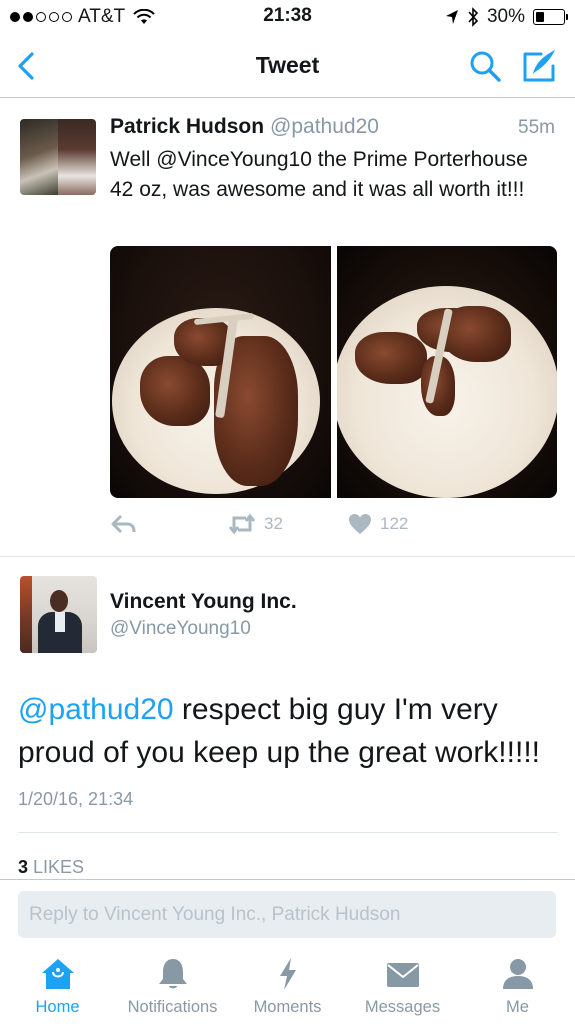 The height and width of the screenshot is (1024, 575). Describe the element at coordinates (57, 1007) in the screenshot. I see `tab-label: Home` at that location.